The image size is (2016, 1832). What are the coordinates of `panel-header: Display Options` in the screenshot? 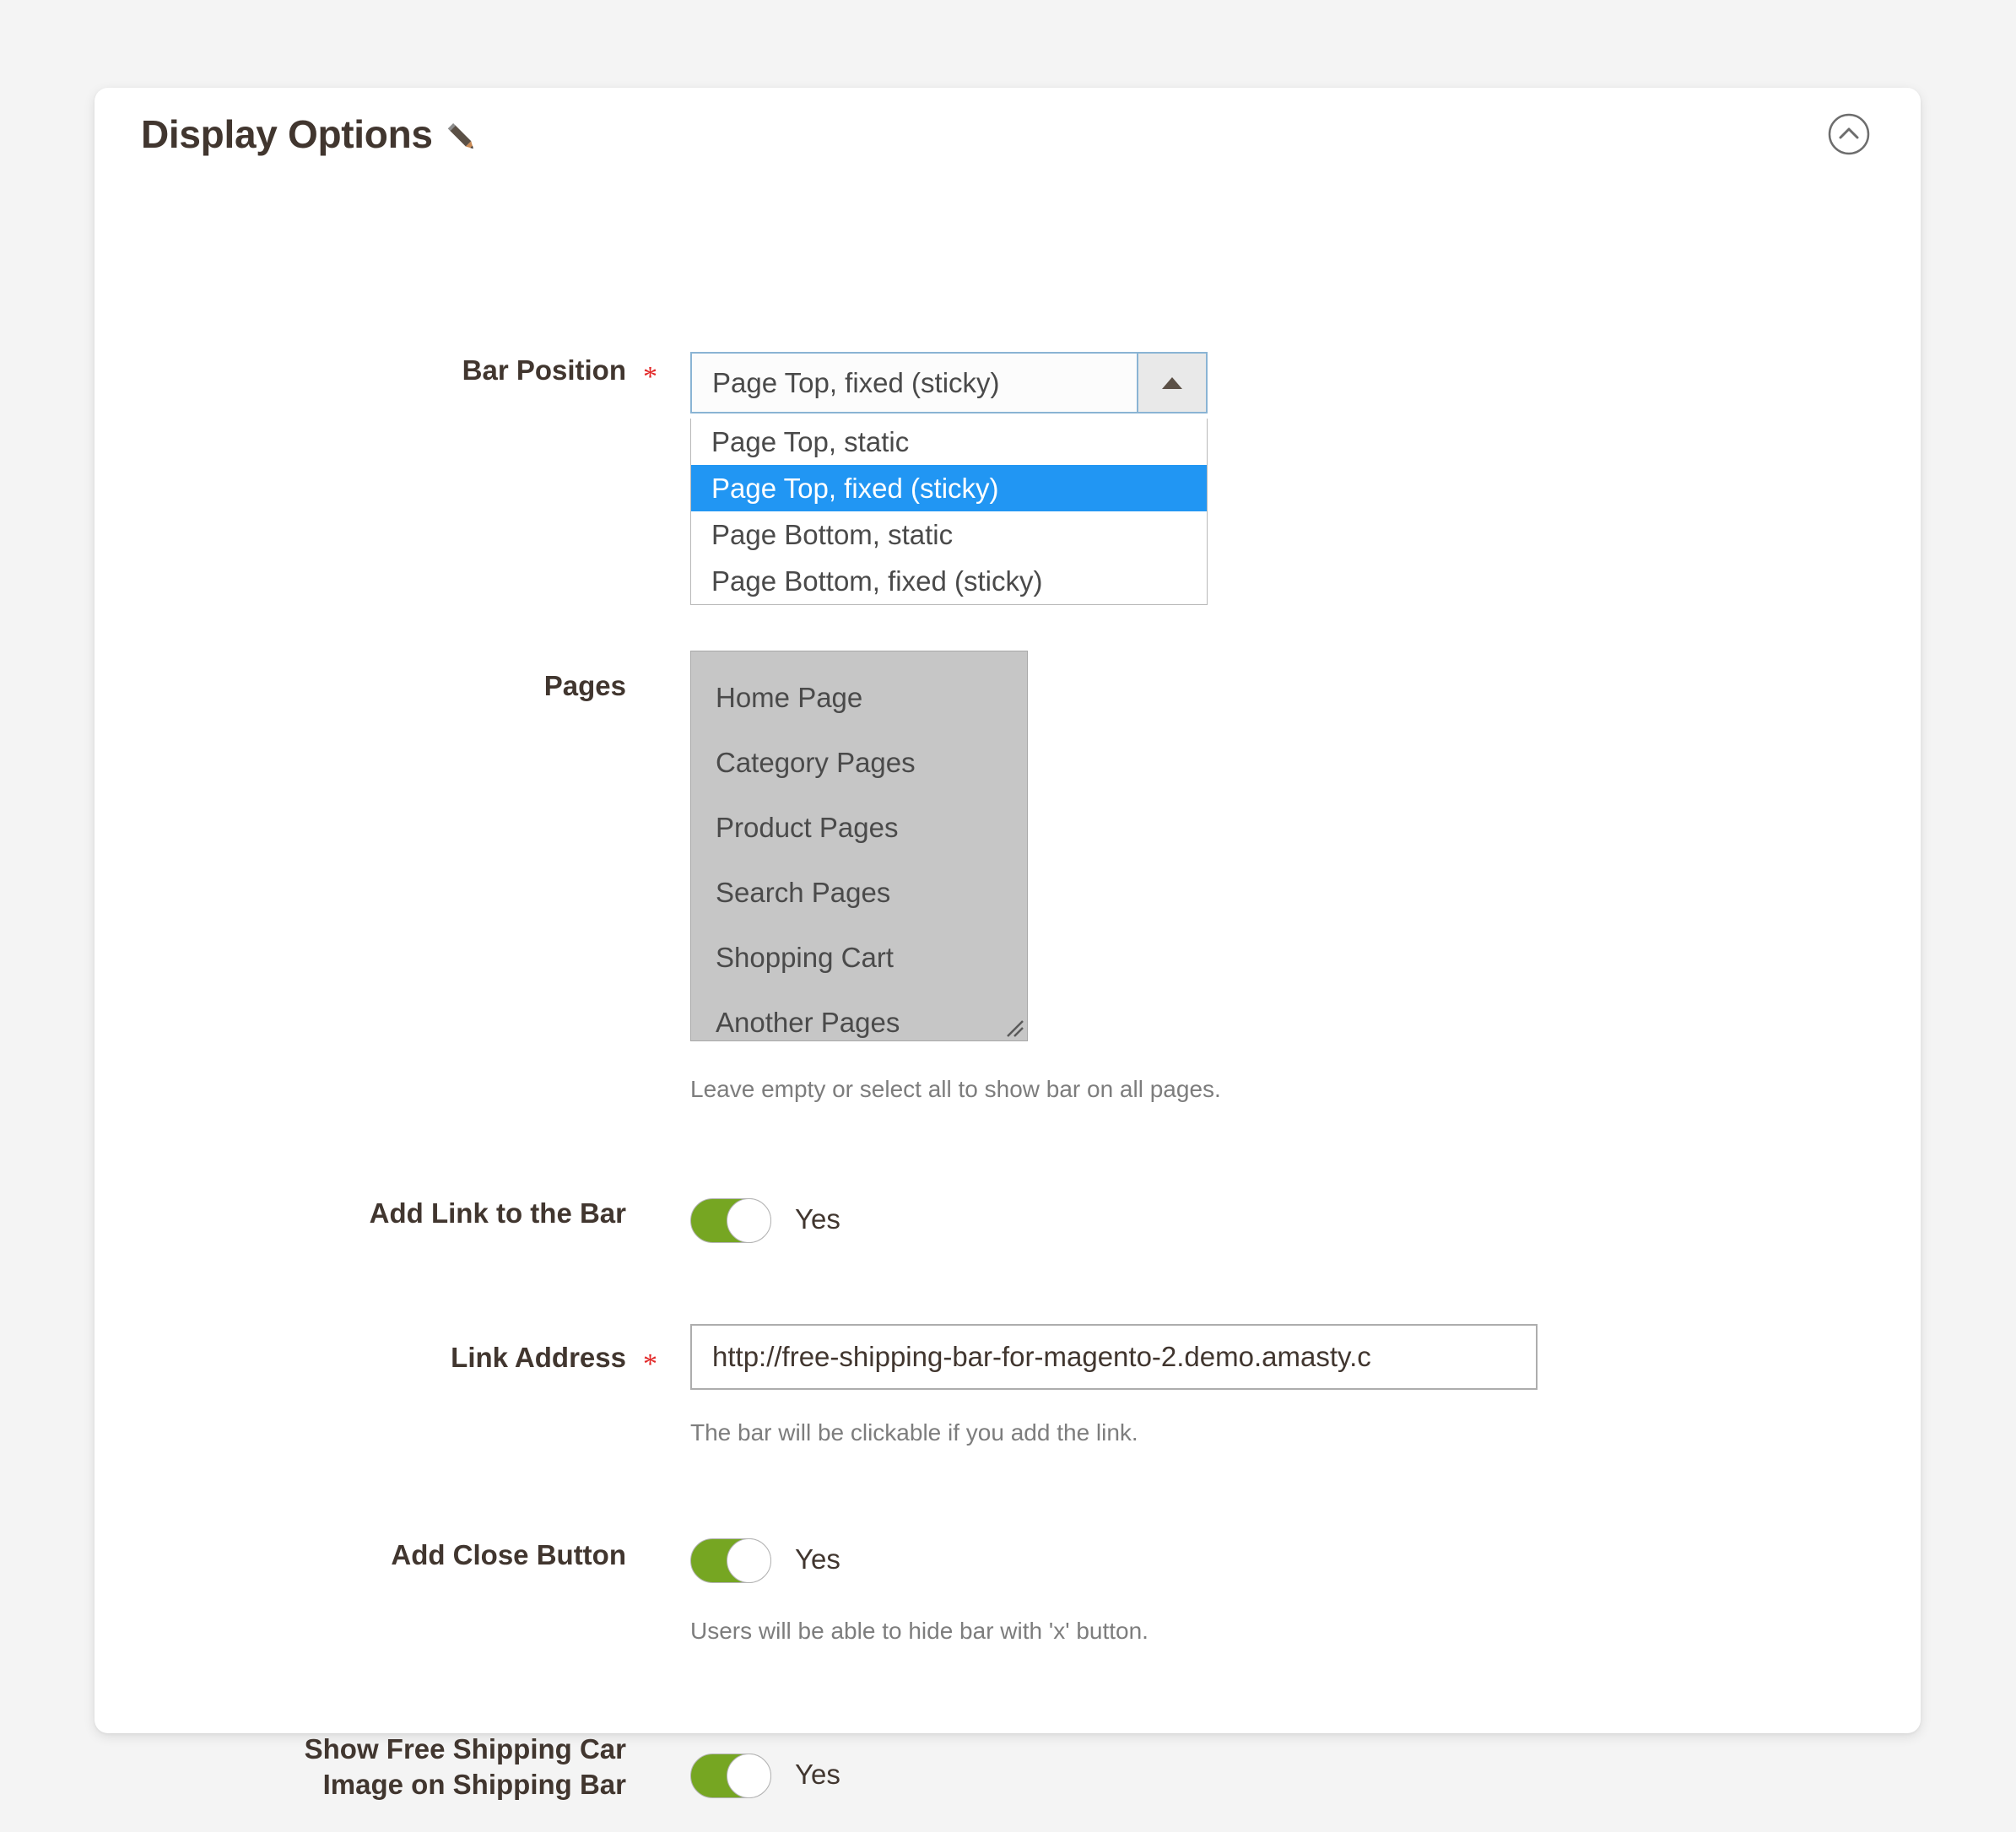 It's located at (1008, 147).